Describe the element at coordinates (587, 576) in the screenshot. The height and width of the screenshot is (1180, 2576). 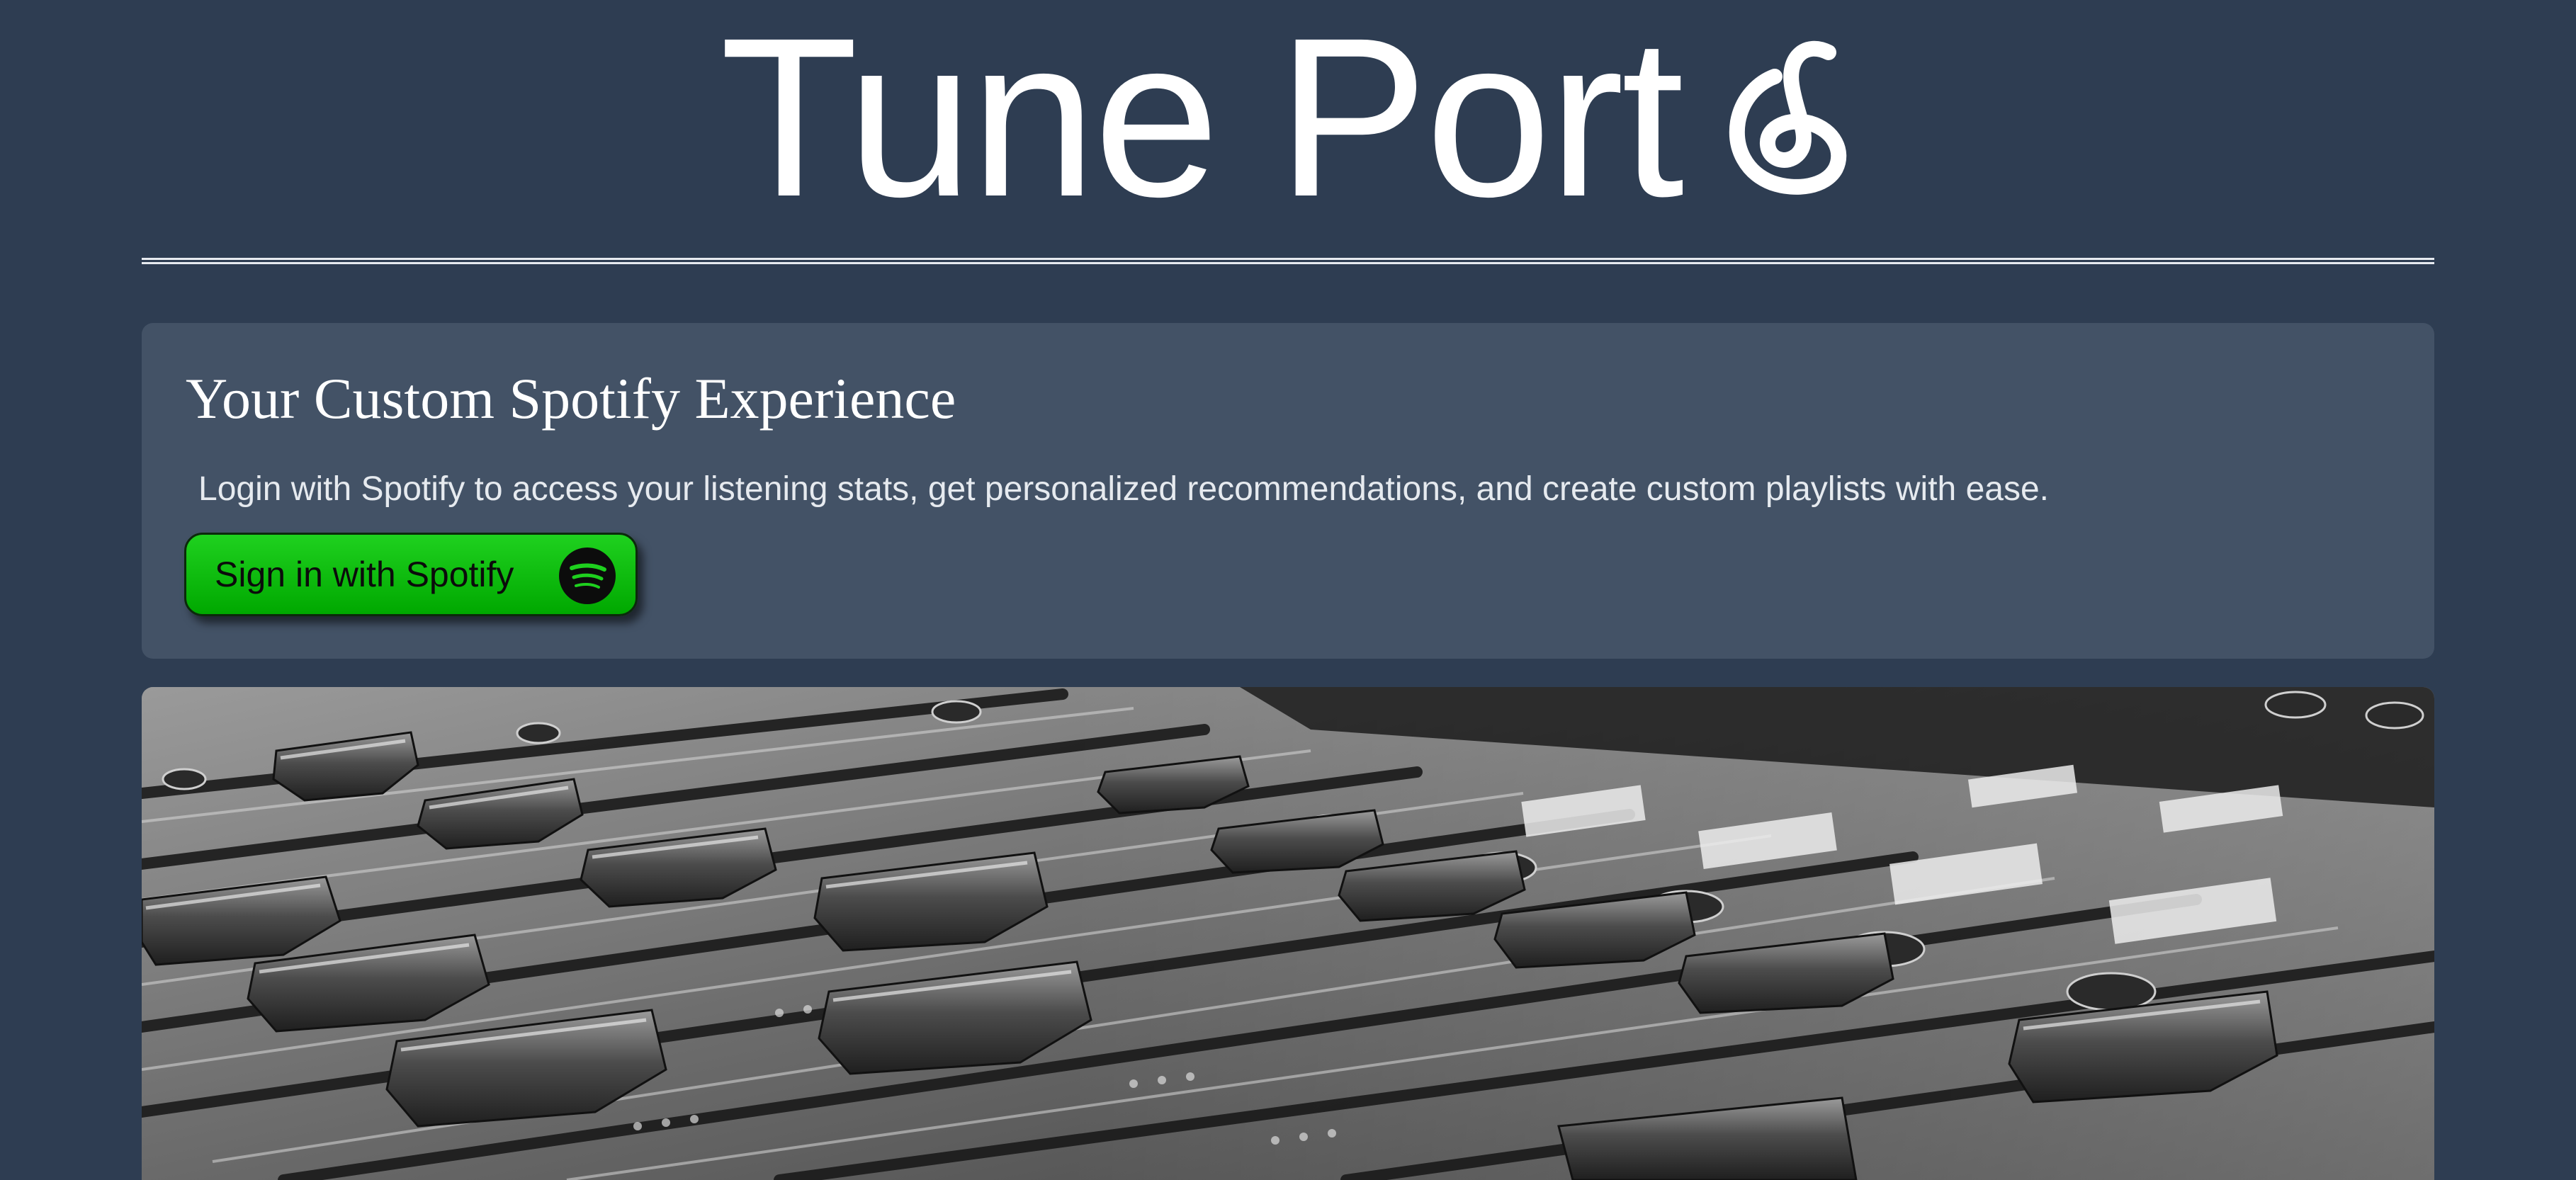
I see `spotify-icon` at that location.